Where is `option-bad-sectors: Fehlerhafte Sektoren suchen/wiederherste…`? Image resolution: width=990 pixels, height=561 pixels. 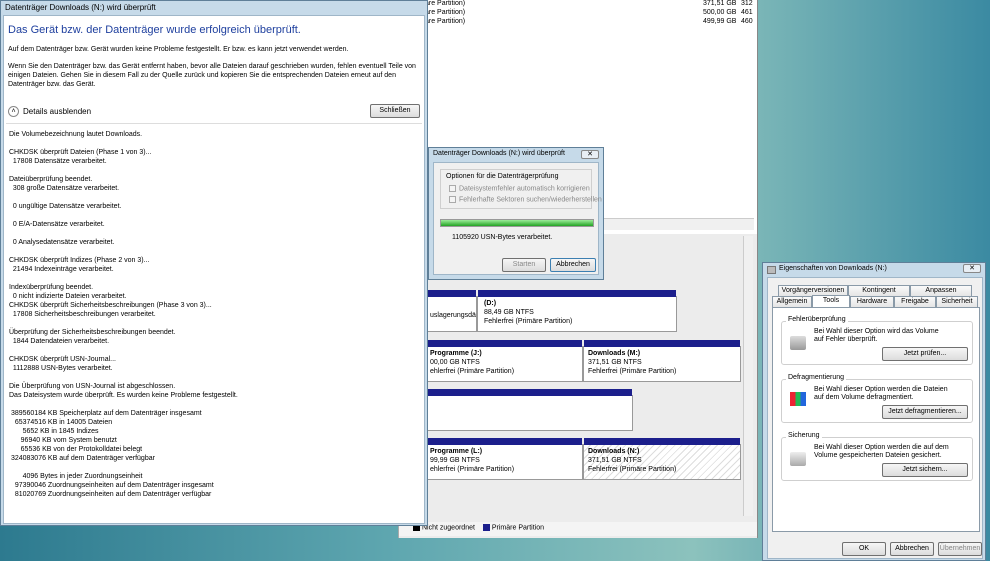
option-bad-sectors: Fehlerhafte Sektoren suchen/wiederherste… is located at coordinates (525, 199).